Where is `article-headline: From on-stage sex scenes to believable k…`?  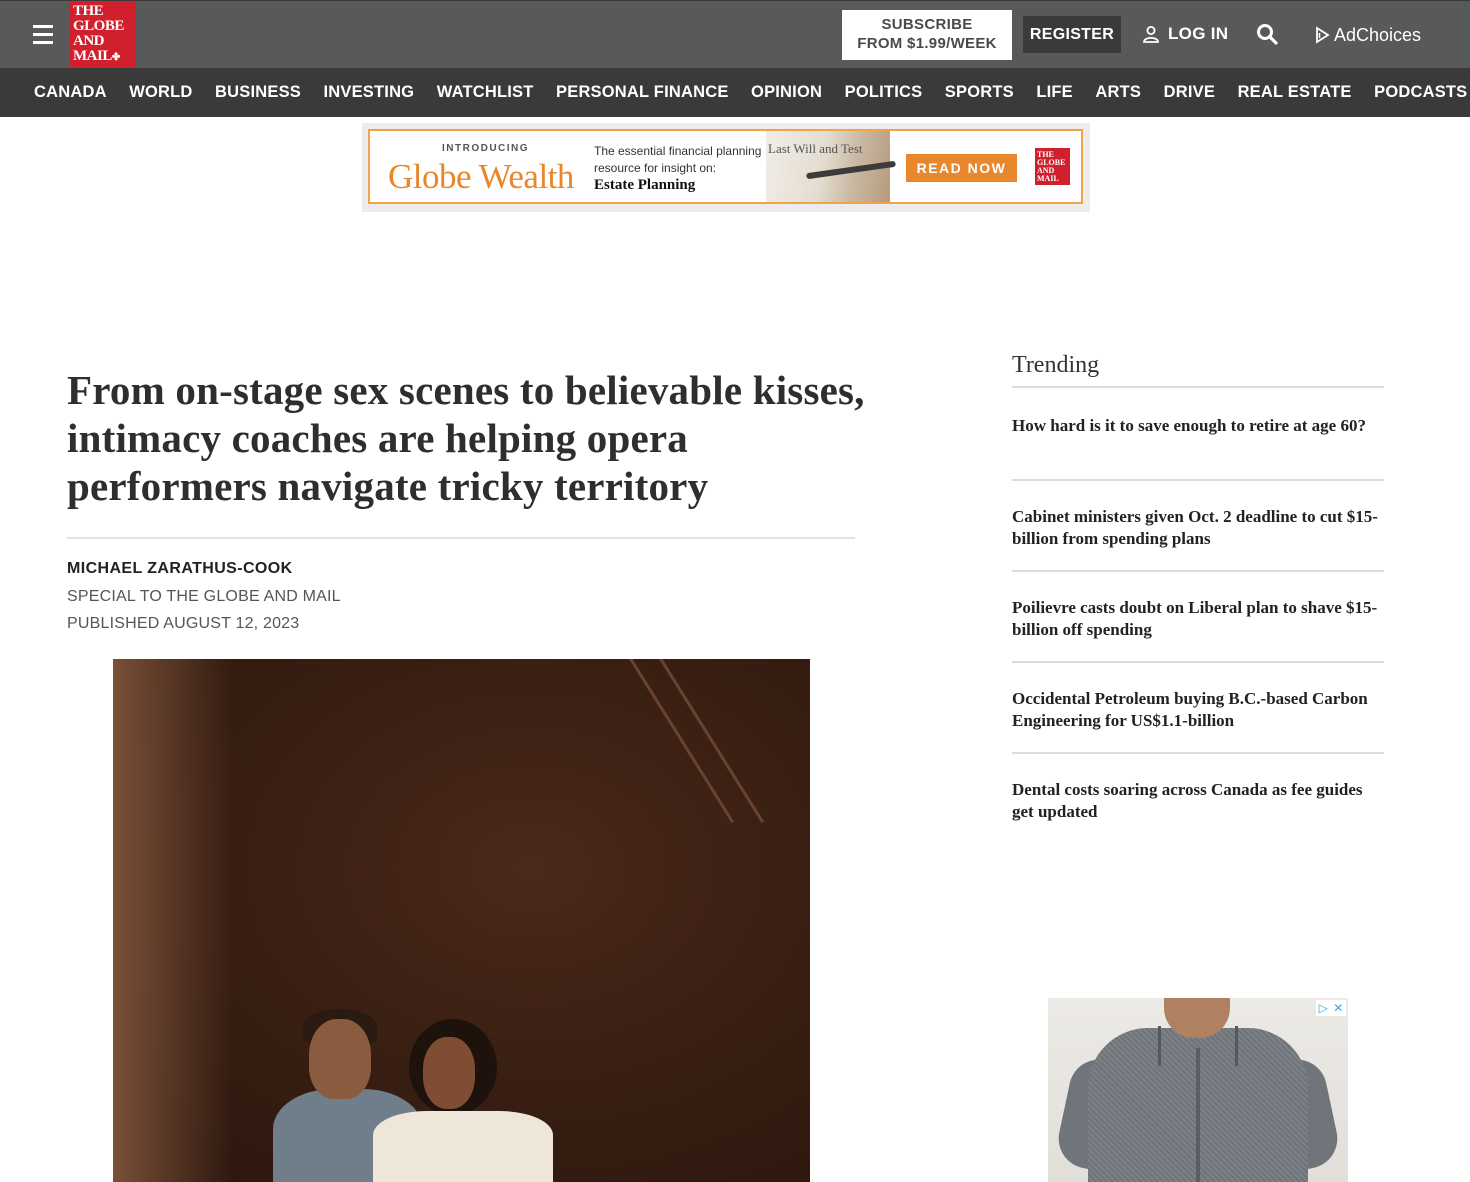 article-headline: From on-stage sex scenes to believable k… is located at coordinates (466, 438).